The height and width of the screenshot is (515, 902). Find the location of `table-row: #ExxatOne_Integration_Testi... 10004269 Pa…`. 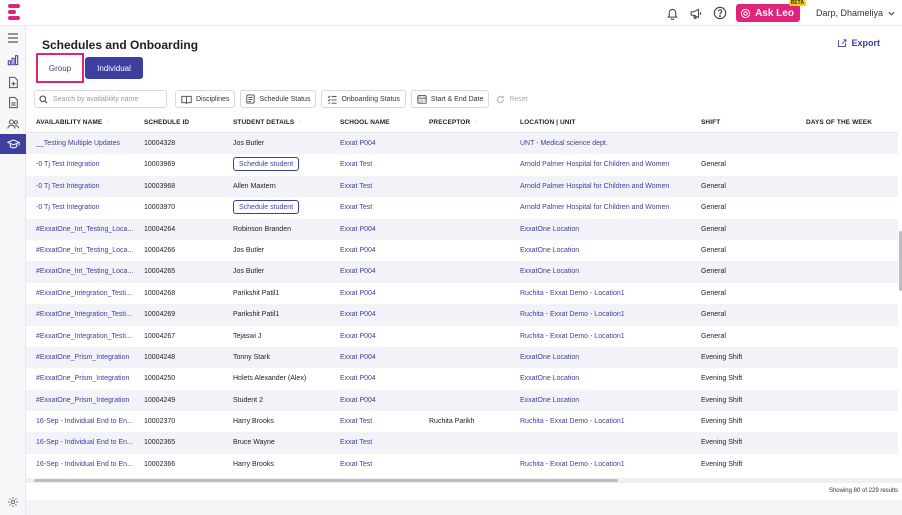

table-row: #ExxatOne_Integration_Testi... 10004269 Pa… is located at coordinates (462, 315).